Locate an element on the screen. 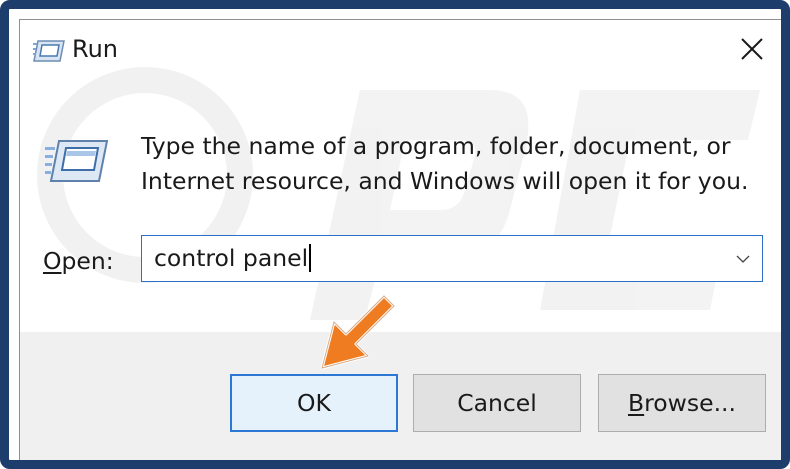  open-label-text: pen: is located at coordinates (87, 261).